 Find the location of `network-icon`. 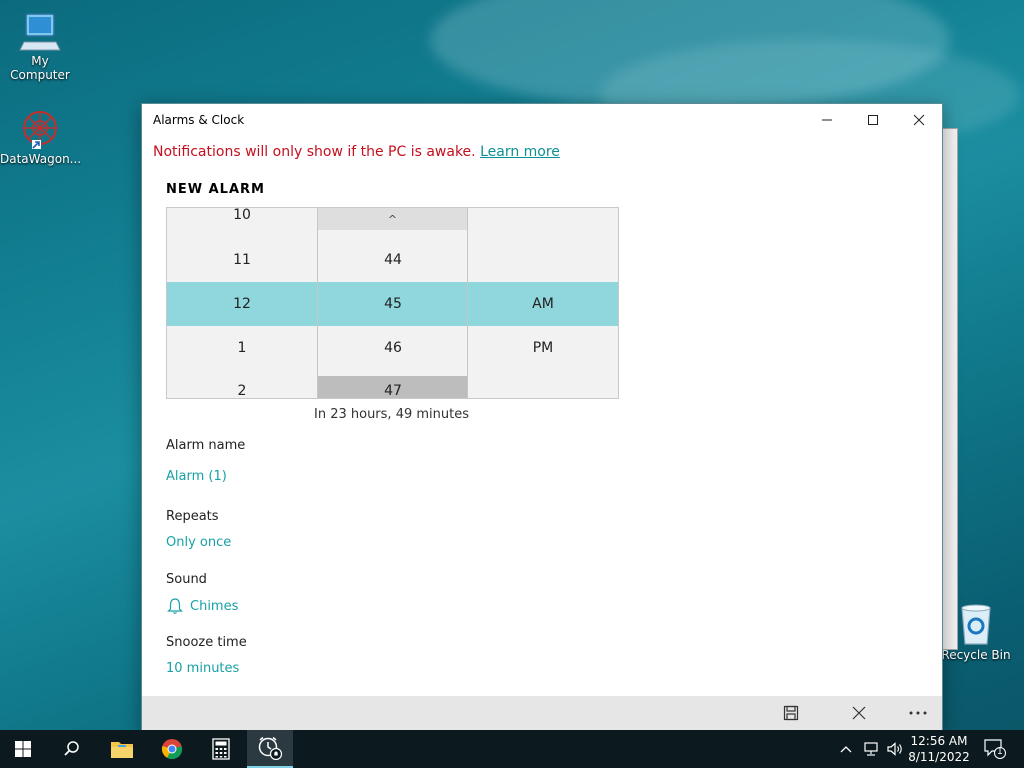

network-icon is located at coordinates (871, 749).